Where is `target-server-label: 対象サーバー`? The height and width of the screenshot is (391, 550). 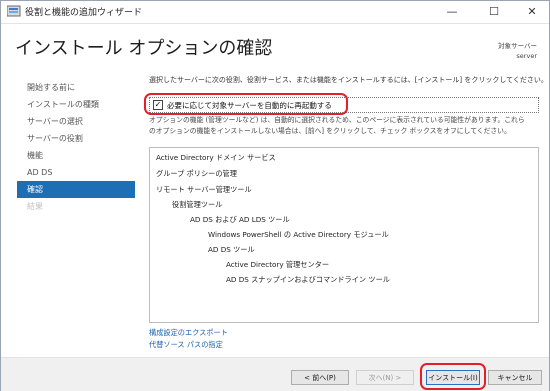 target-server-label: 対象サーバー is located at coordinates (517, 46).